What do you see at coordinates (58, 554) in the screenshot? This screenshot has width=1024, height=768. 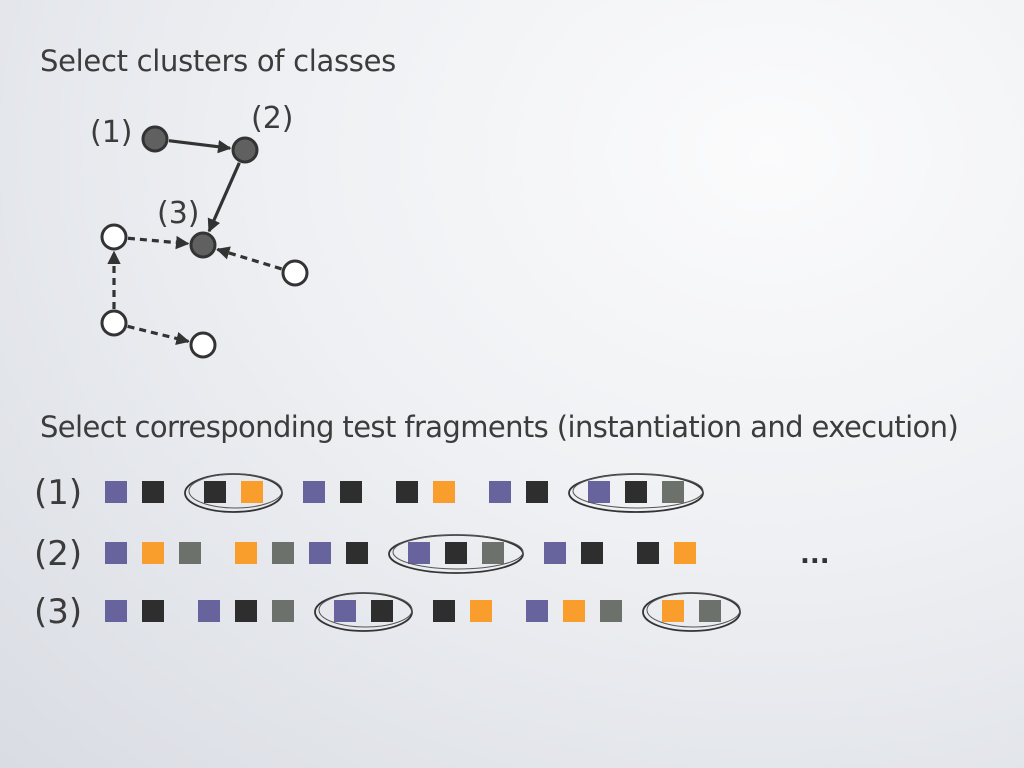 I see `row-label-2: (2)` at bounding box center [58, 554].